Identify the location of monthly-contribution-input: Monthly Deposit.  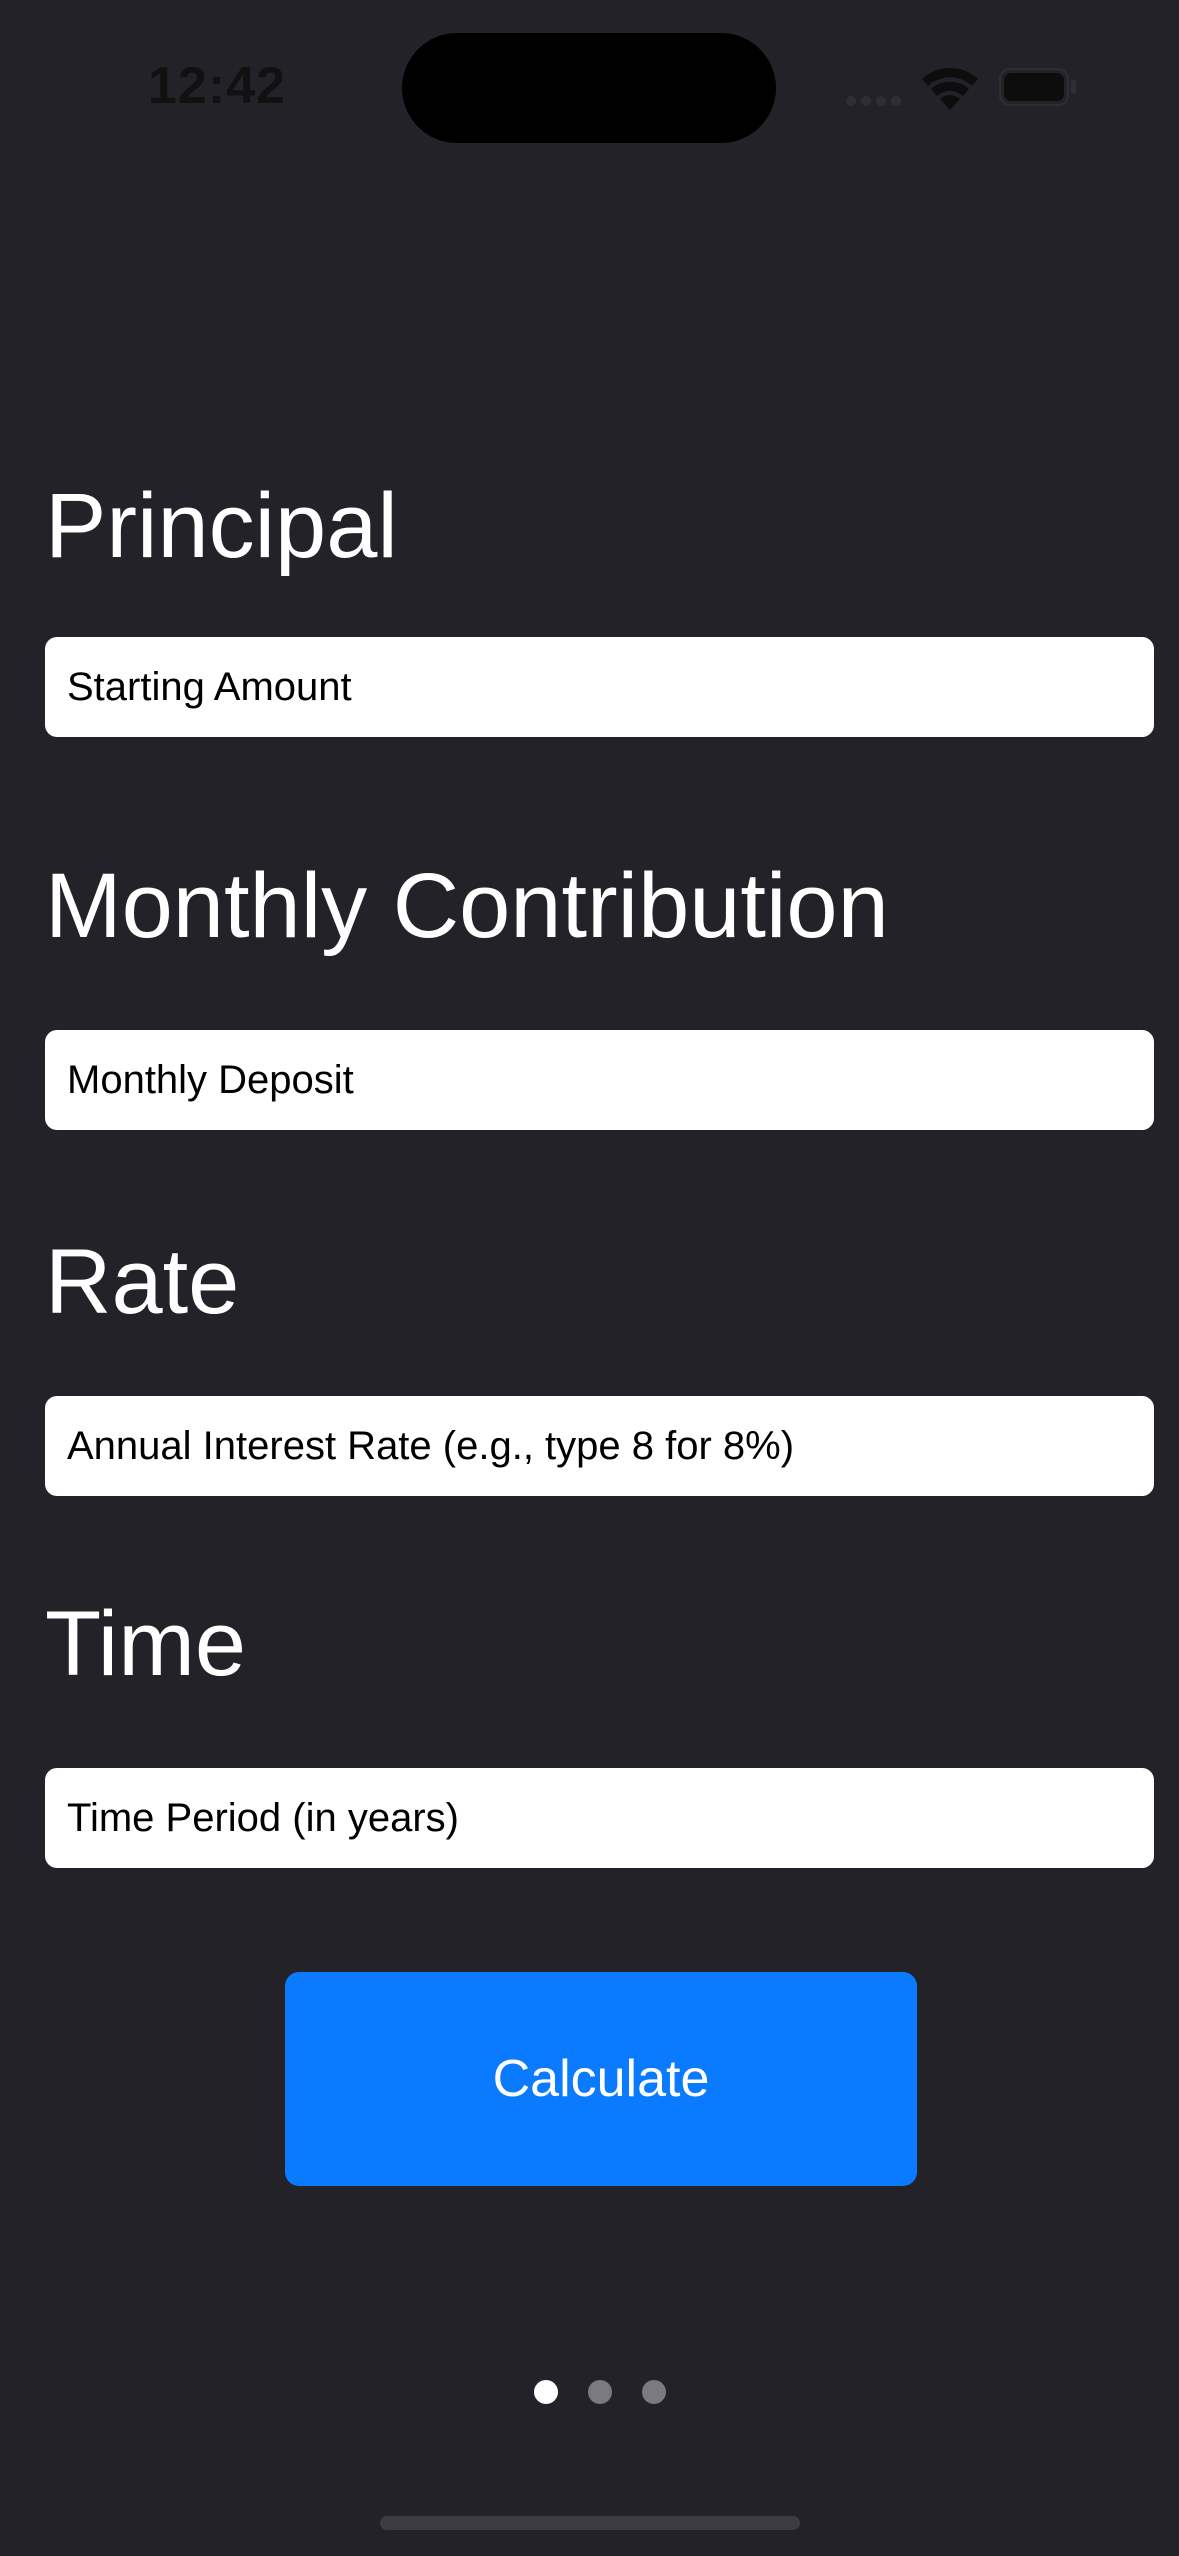
(599, 1080).